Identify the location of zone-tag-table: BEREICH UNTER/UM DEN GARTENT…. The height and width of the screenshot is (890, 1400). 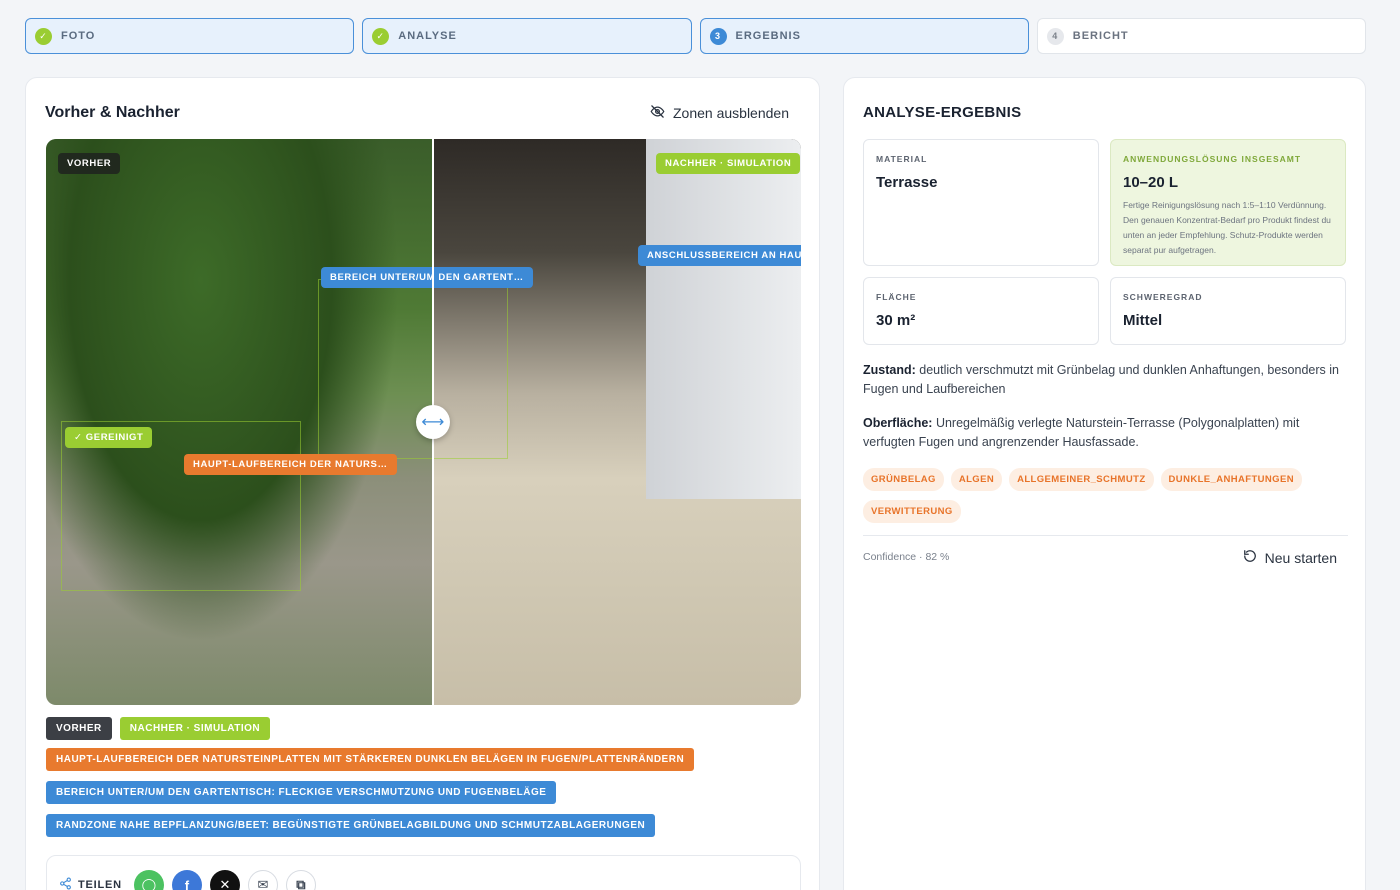
(427, 277).